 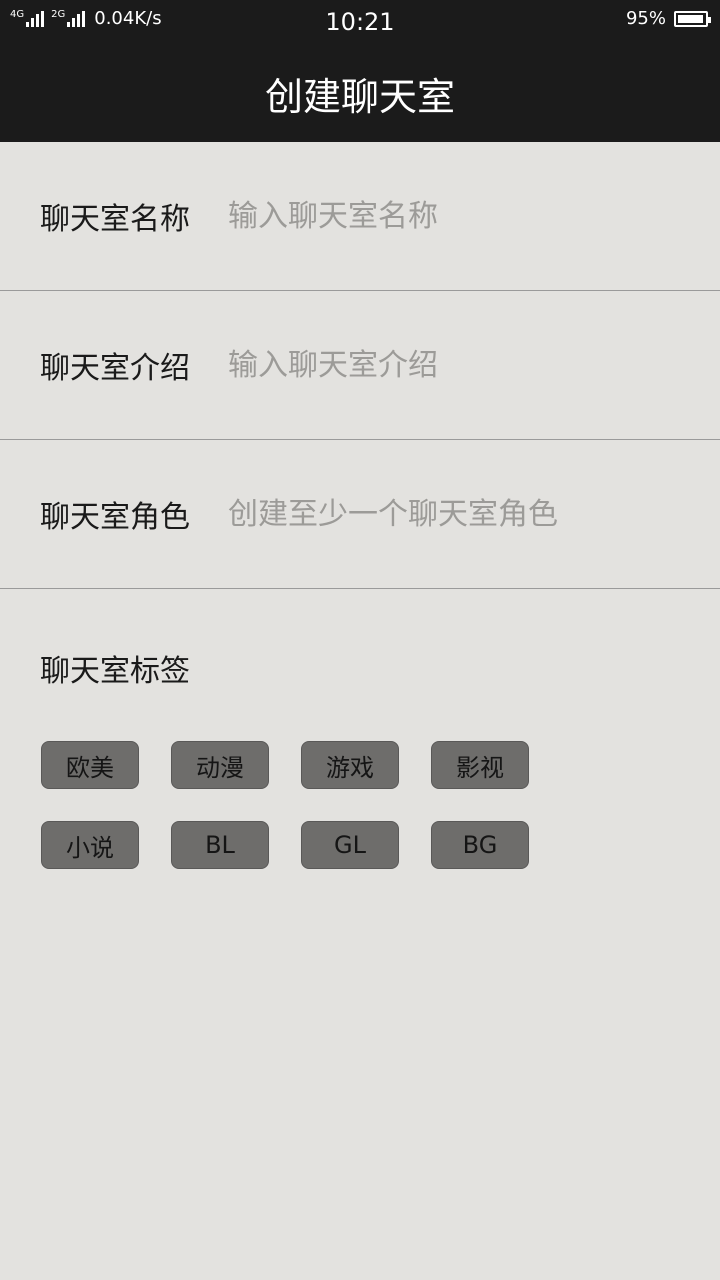 What do you see at coordinates (90, 765) in the screenshot?
I see `tag-button: 欧美` at bounding box center [90, 765].